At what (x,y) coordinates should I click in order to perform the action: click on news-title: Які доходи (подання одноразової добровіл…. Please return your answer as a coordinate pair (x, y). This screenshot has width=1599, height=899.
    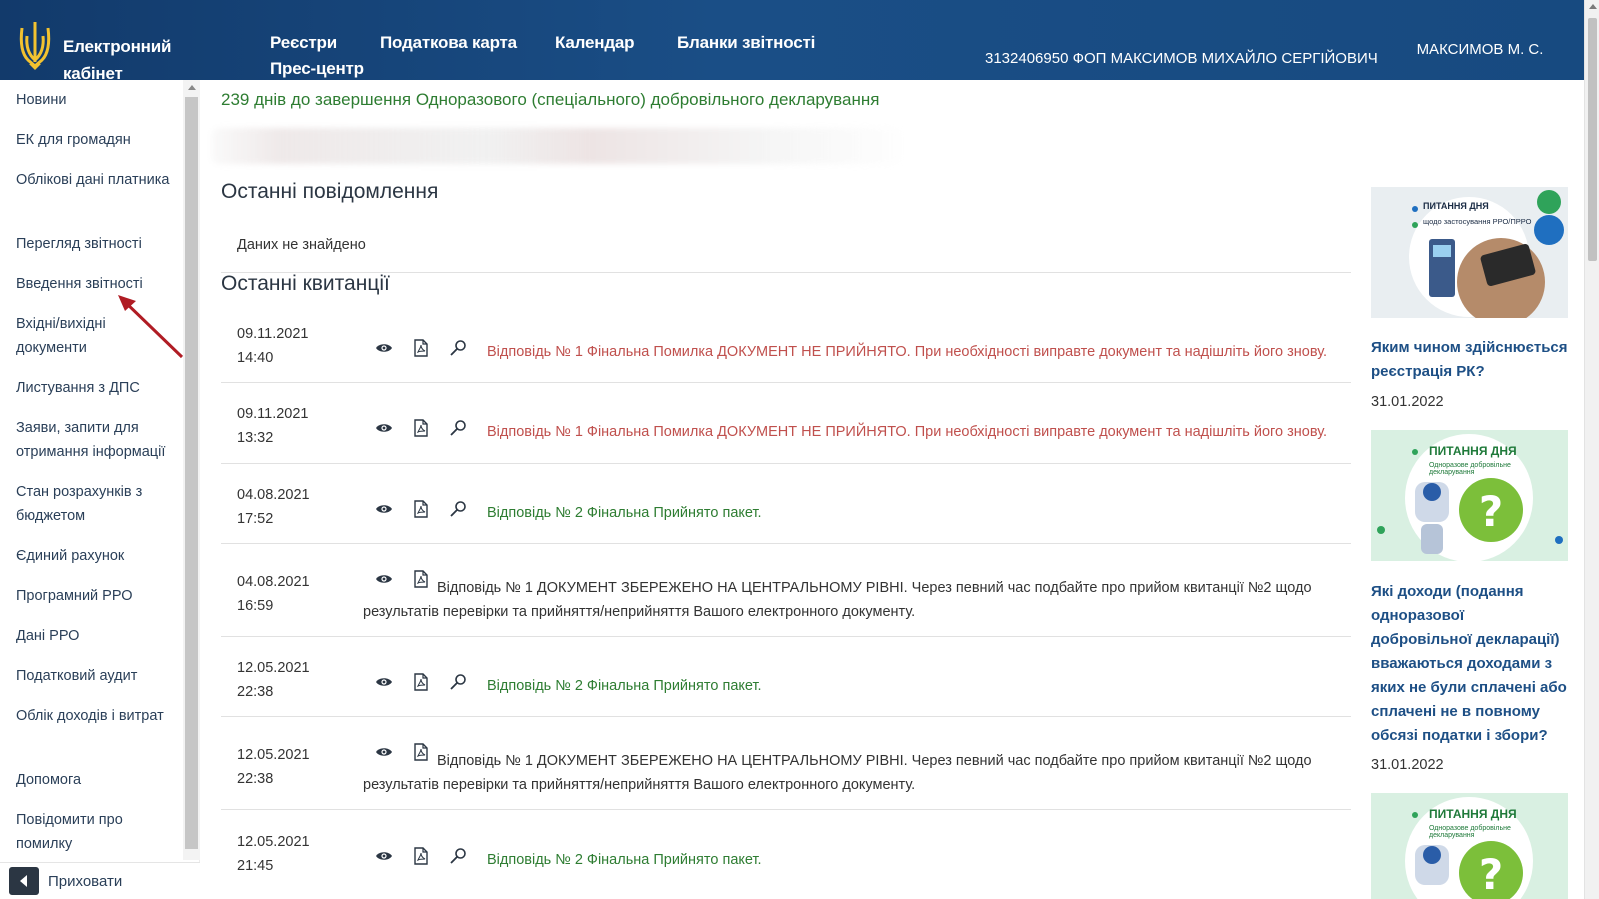
    Looking at the image, I should click on (1469, 664).